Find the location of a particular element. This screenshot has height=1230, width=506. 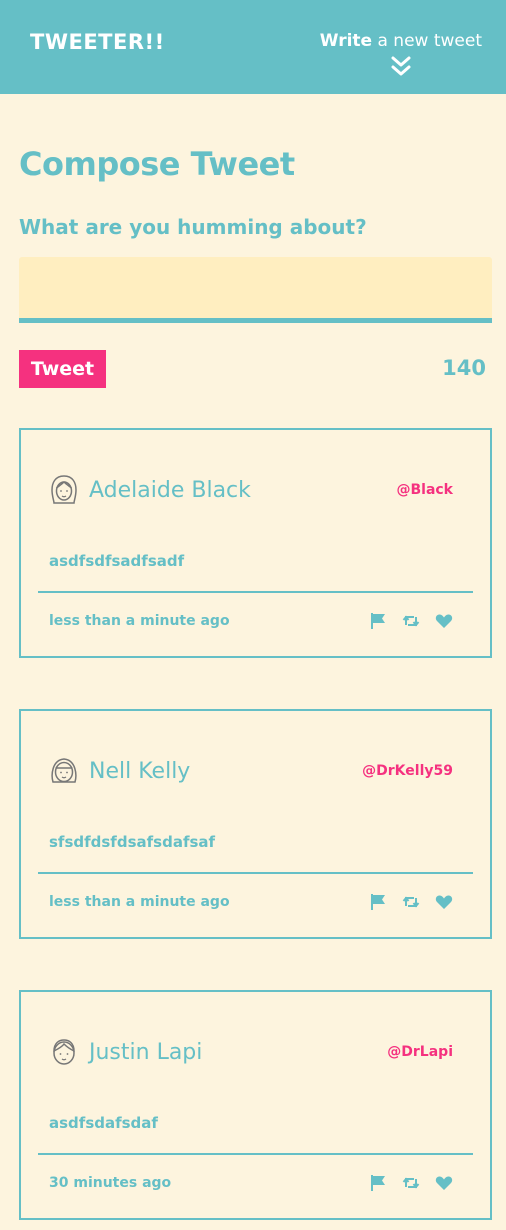

write-label-bold: Write is located at coordinates (346, 41).